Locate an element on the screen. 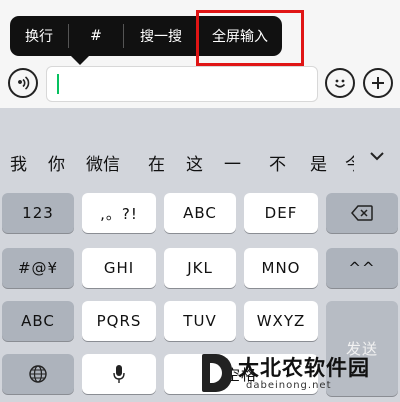  watermark: 大北农软件园 dabeinong.net is located at coordinates (301, 376).